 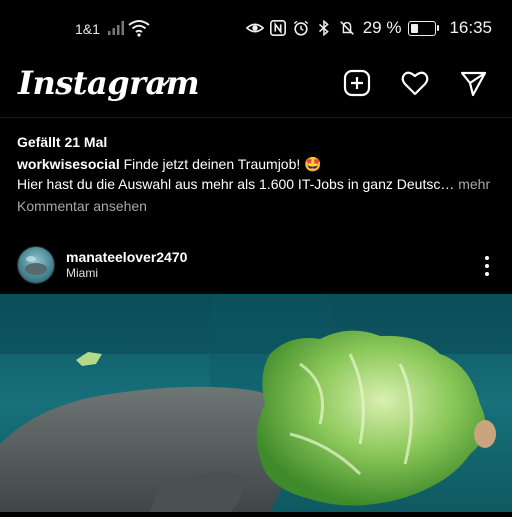 I want to click on clock: 16:35, so click(x=470, y=27).